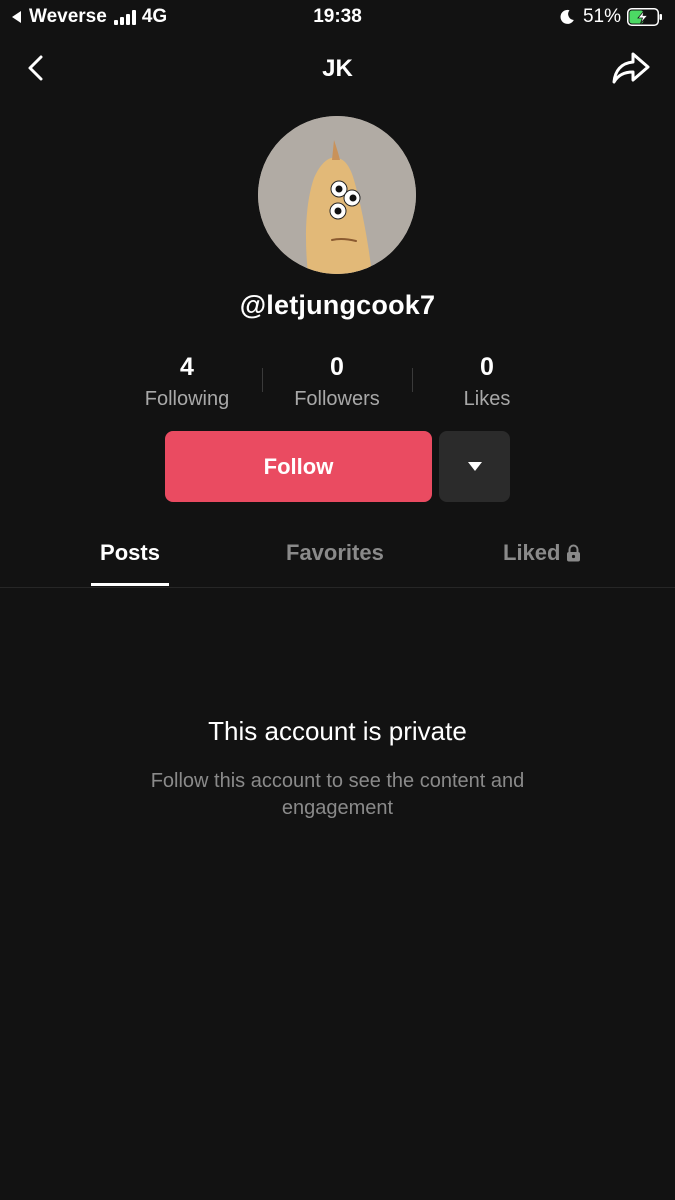  I want to click on stat-followers: 0 Followers, so click(337, 383).